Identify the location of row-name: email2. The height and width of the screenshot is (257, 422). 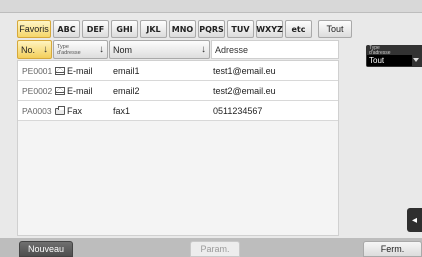
(126, 91).